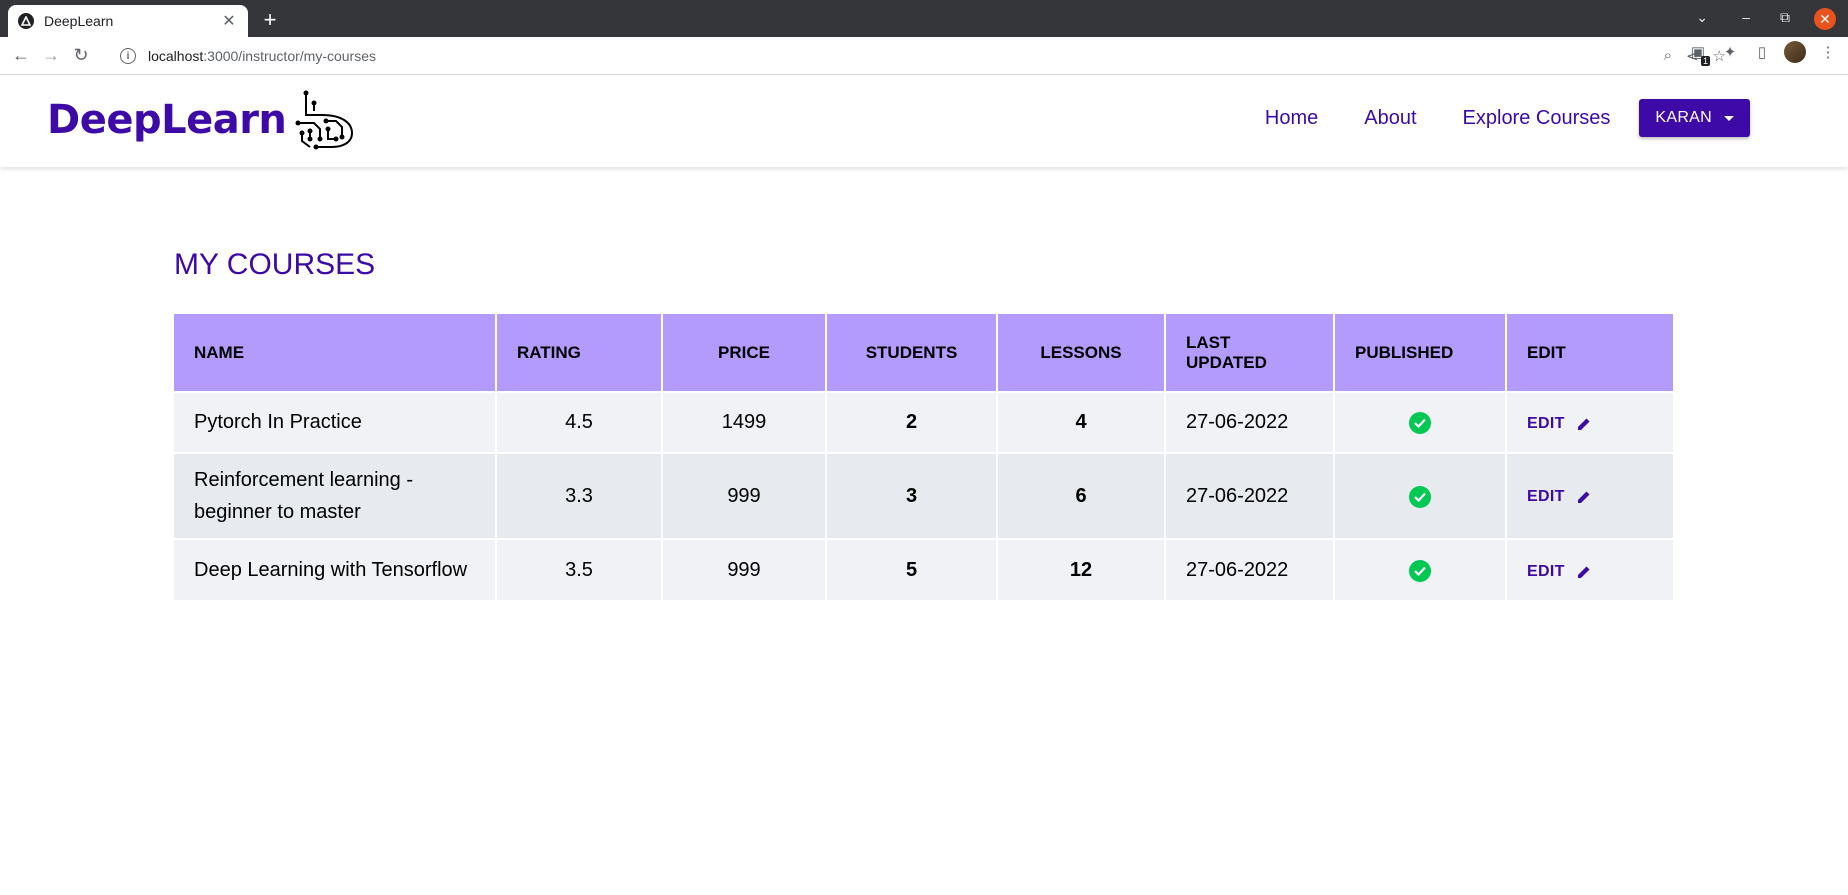 The width and height of the screenshot is (1848, 895). What do you see at coordinates (79, 21) in the screenshot?
I see `tab-title: DeepLearn` at bounding box center [79, 21].